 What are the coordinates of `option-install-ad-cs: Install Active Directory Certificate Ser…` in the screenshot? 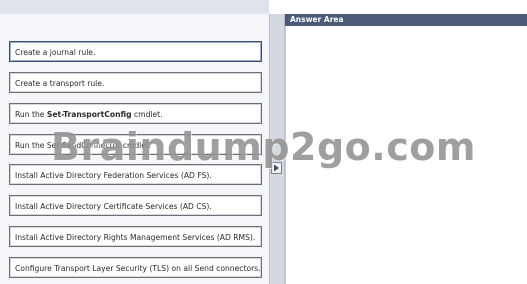 It's located at (135, 205).